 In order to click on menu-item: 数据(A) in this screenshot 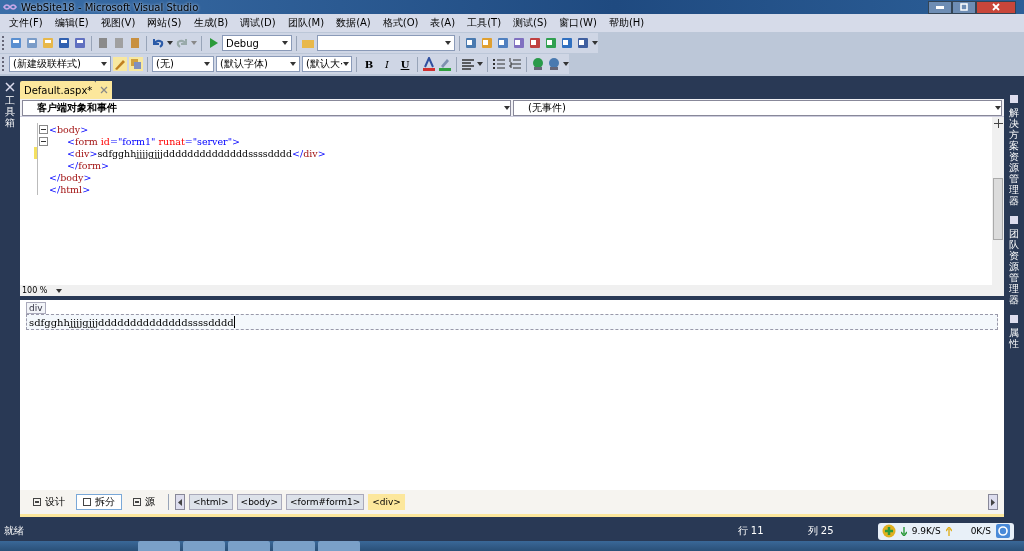, I will do `click(353, 23)`.